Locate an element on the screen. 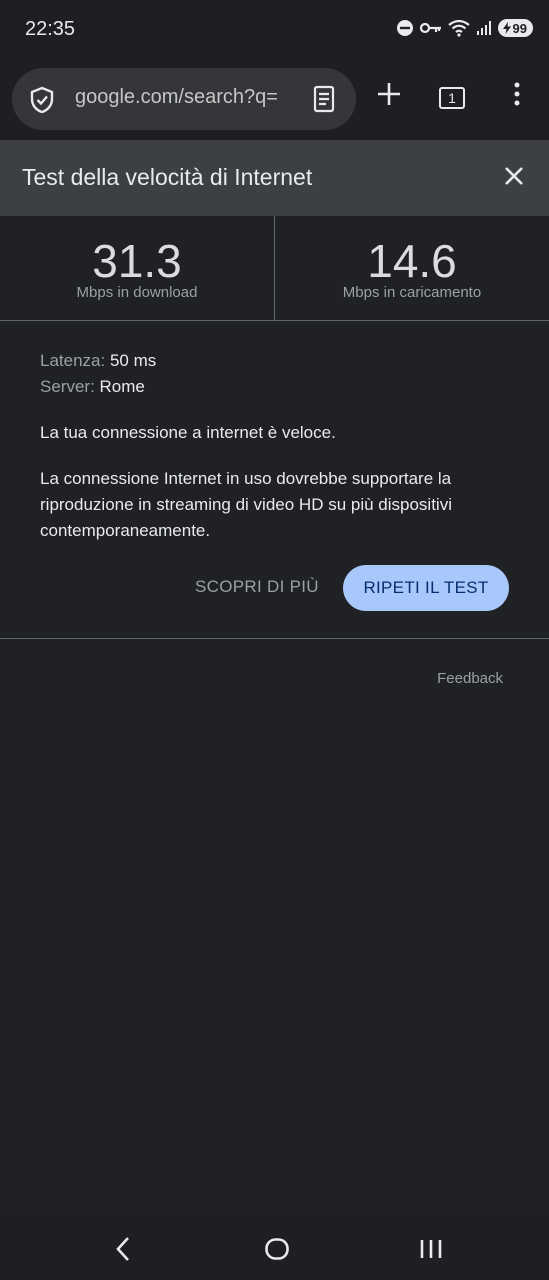 Image resolution: width=549 pixels, height=1280 pixels. speed-test-header: Test della velocità di Internet is located at coordinates (274, 178).